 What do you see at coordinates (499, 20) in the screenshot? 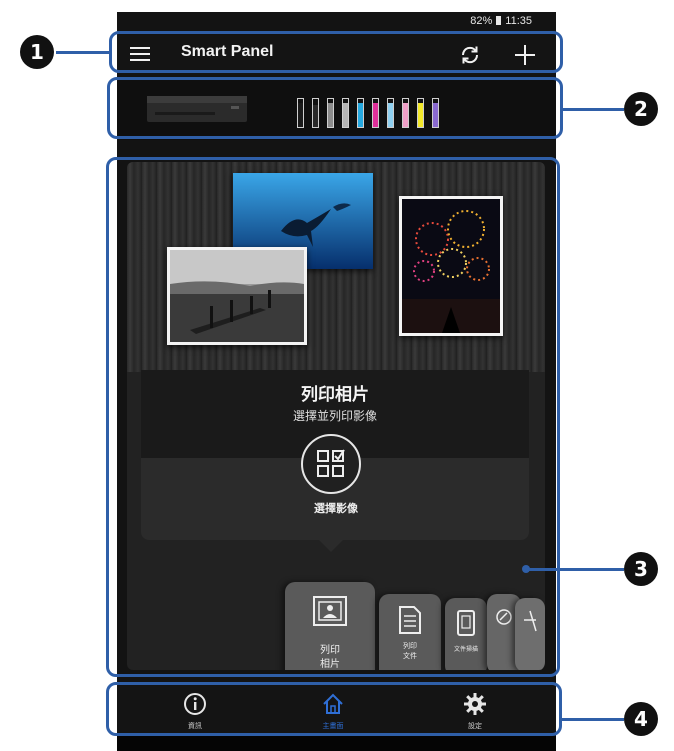
I see `battery-icon` at bounding box center [499, 20].